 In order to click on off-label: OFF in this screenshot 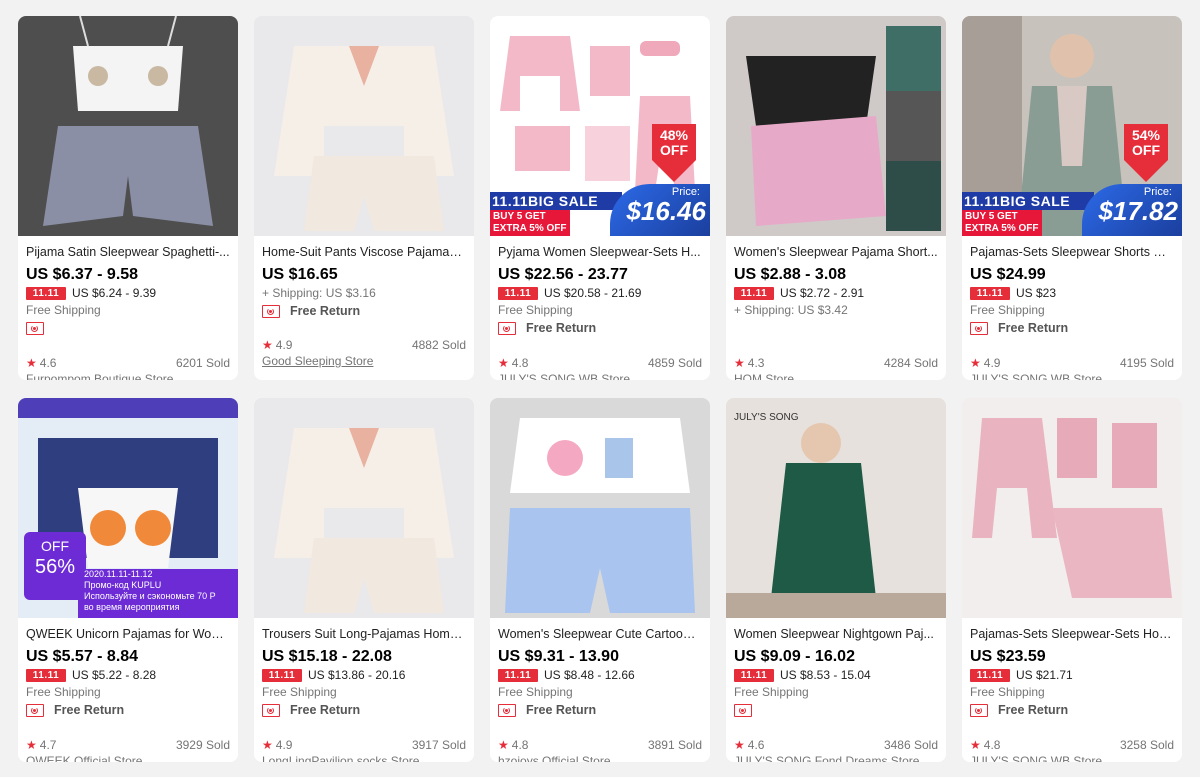, I will do `click(55, 546)`.